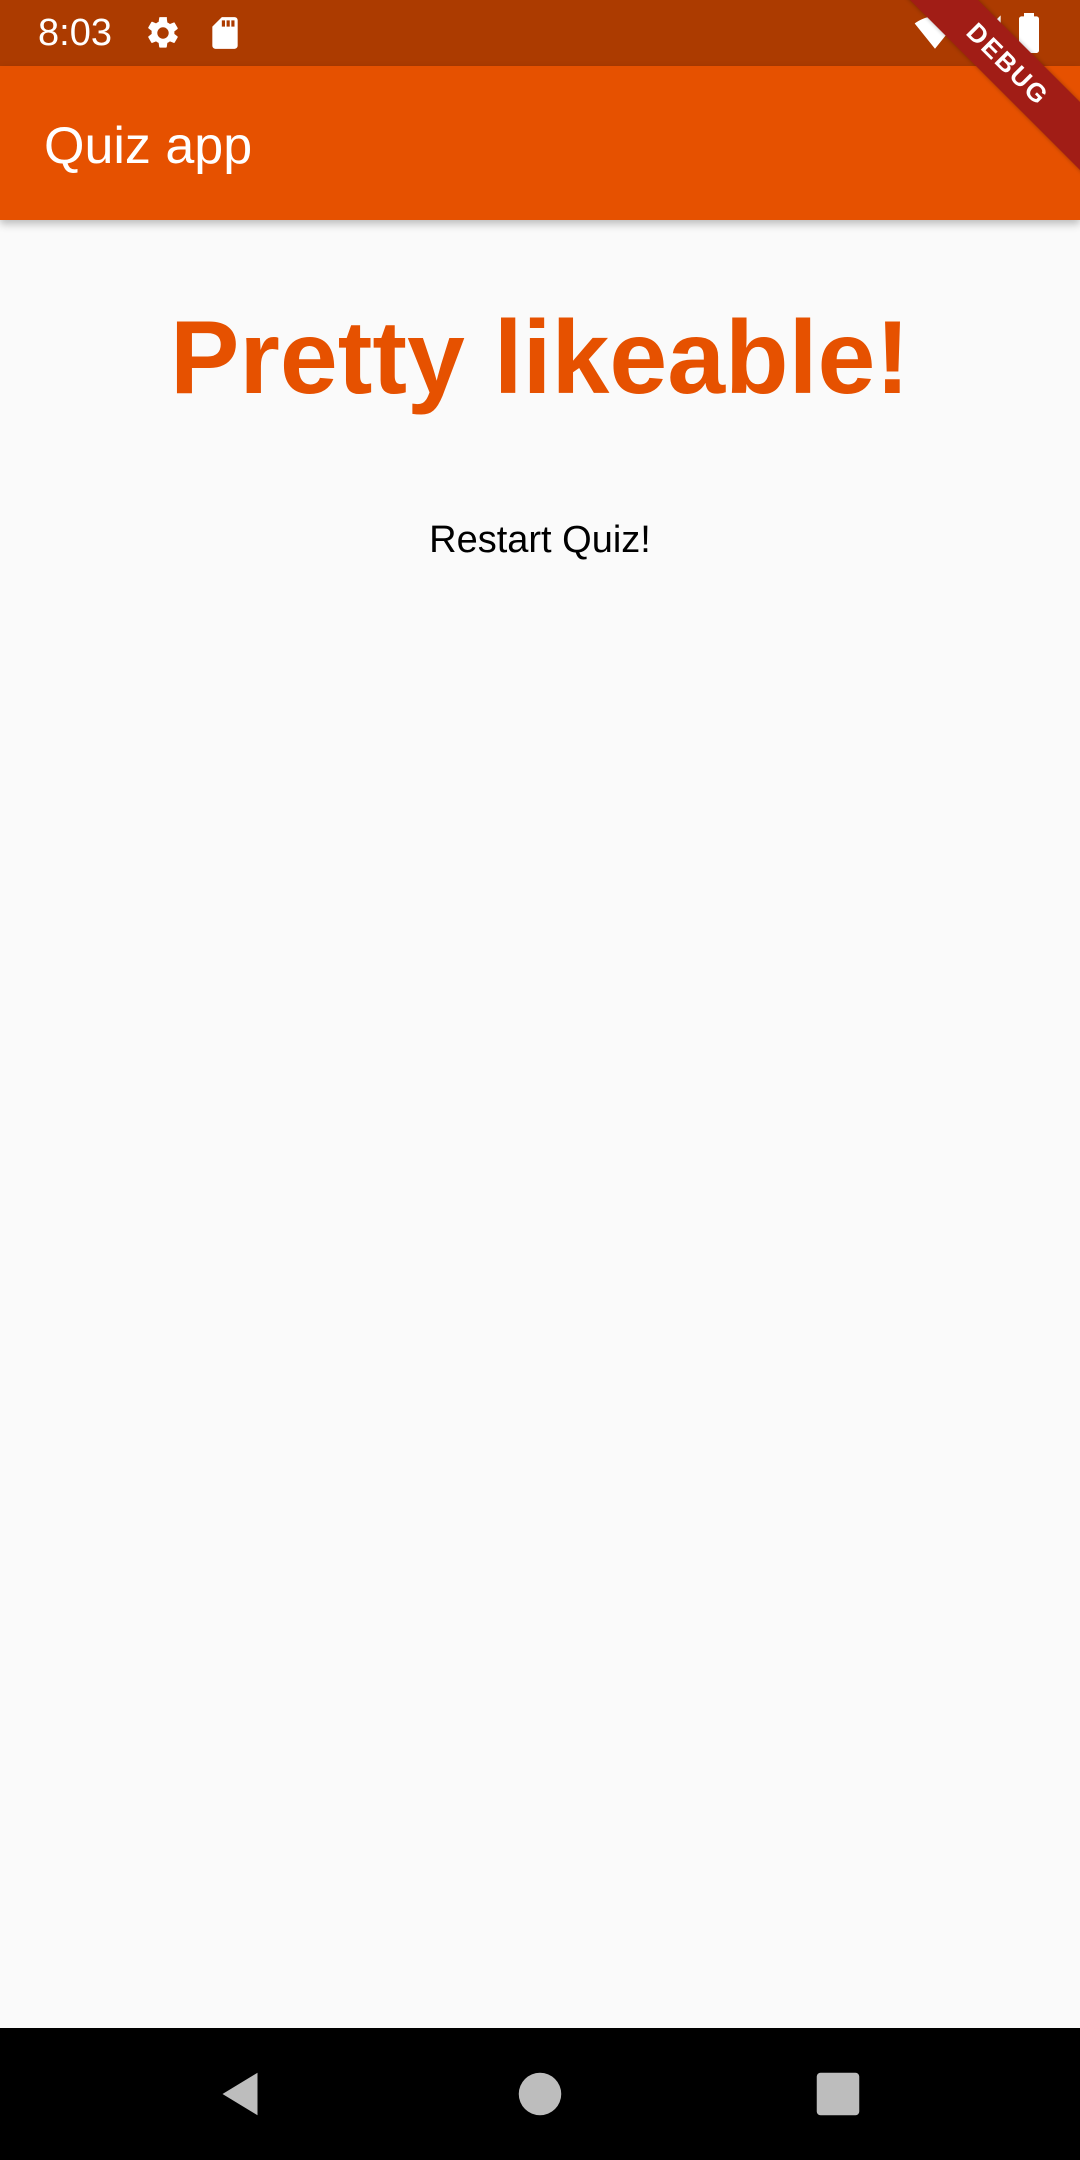 The width and height of the screenshot is (1080, 2160). What do you see at coordinates (148, 146) in the screenshot?
I see `app-title: Quiz app` at bounding box center [148, 146].